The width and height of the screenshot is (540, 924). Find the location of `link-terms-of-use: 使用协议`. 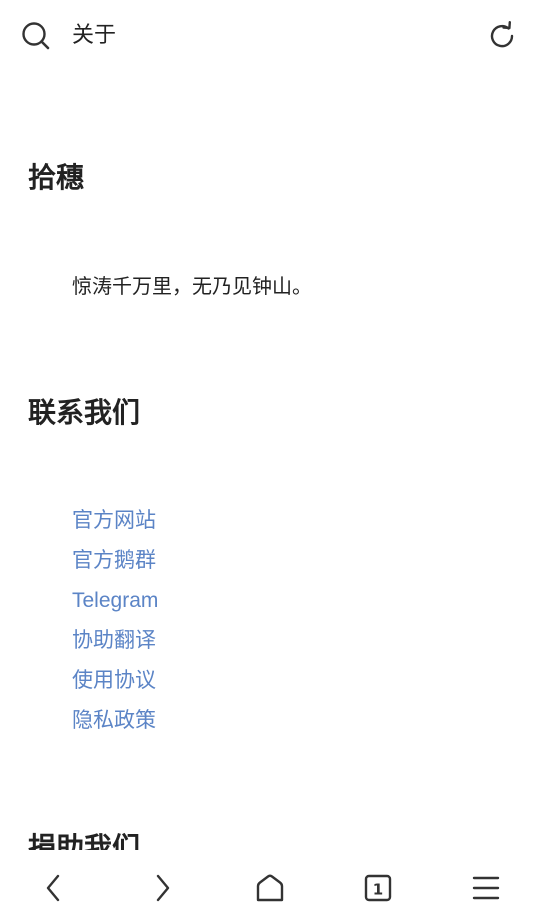

link-terms-of-use: 使用协议 is located at coordinates (114, 680).